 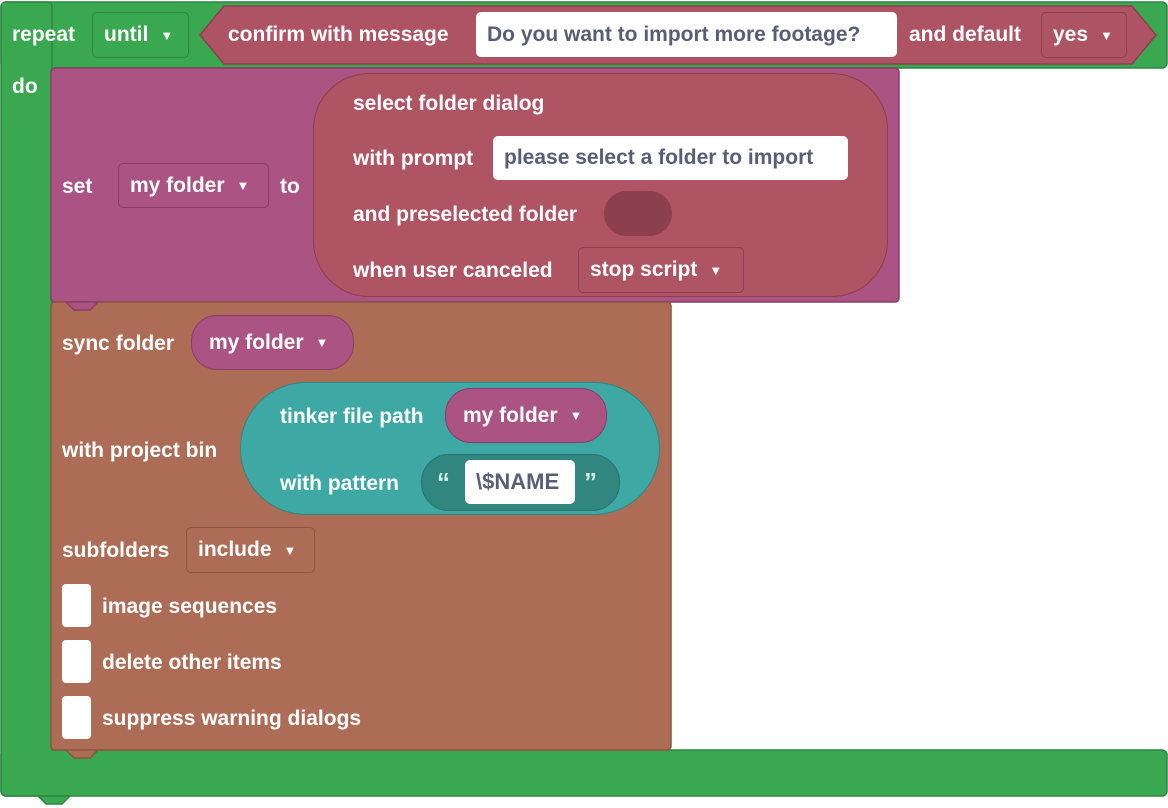 What do you see at coordinates (140, 450) in the screenshot?
I see `project-bin-label: with project bin` at bounding box center [140, 450].